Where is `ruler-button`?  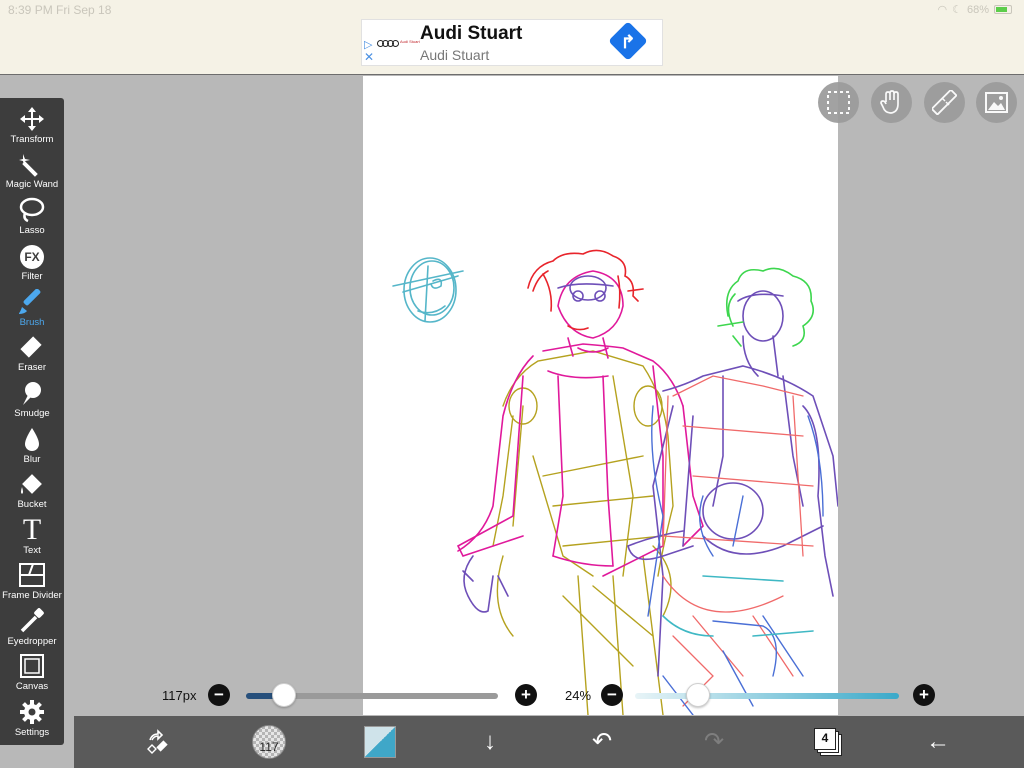
ruler-button is located at coordinates (944, 102).